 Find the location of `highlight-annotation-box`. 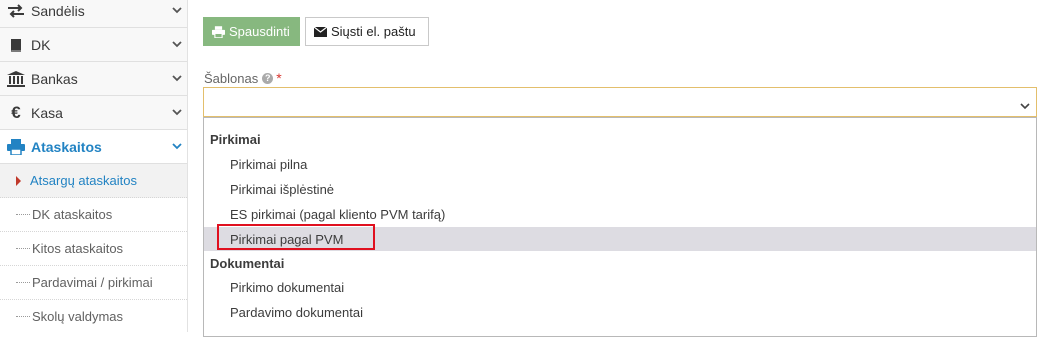

highlight-annotation-box is located at coordinates (296, 237).